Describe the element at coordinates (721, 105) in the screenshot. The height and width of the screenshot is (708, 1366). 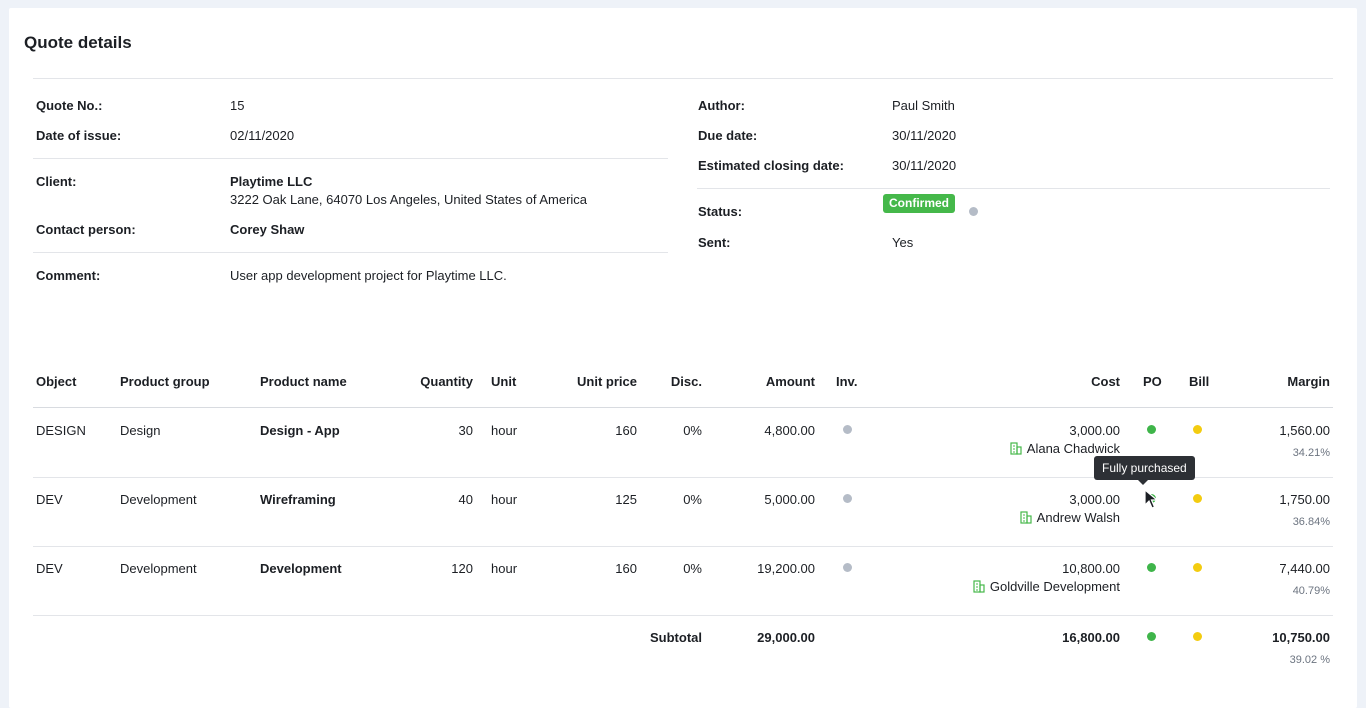
I see `author-label: Author:` at that location.